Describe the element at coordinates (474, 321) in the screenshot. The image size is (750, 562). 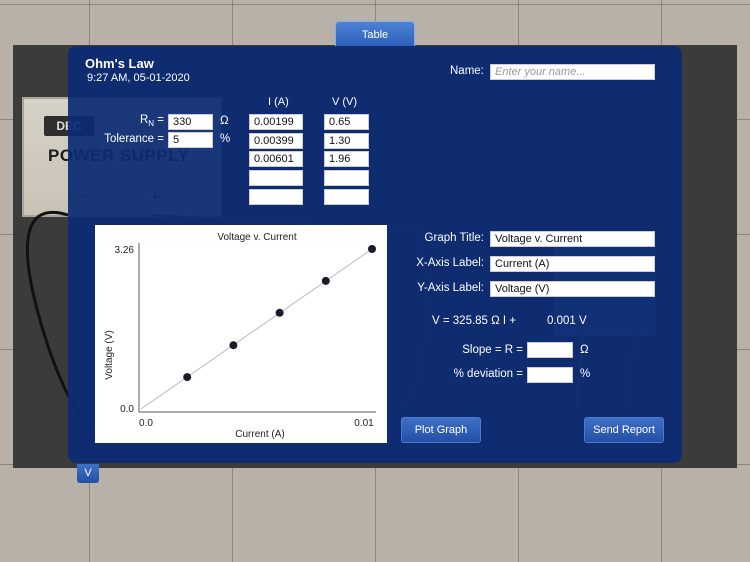
I see `fit-equation: V = 325.85 Ω I +` at that location.